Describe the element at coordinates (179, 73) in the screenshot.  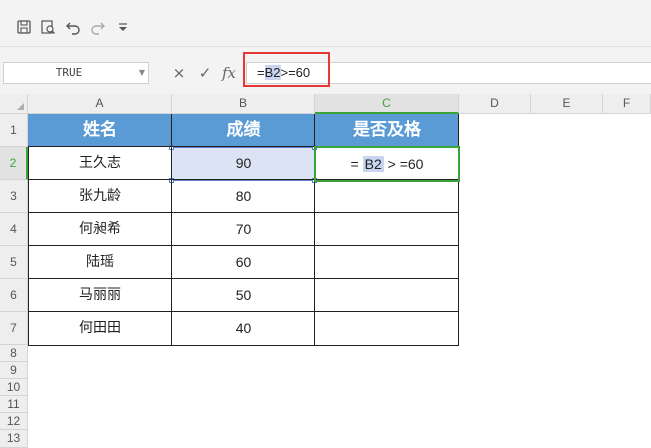
I see `cancel-icon: ×` at that location.